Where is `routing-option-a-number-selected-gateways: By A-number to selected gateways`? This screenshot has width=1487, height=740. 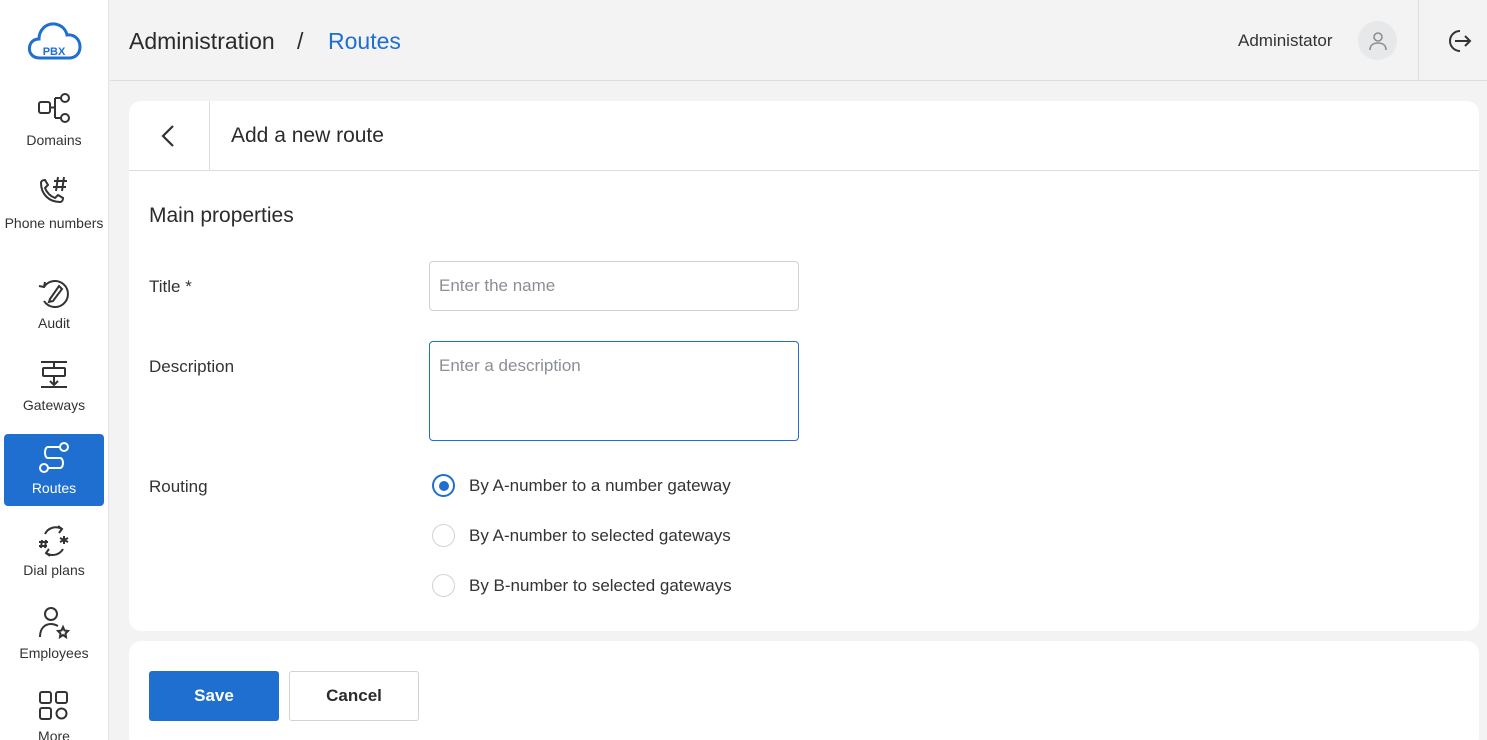 routing-option-a-number-selected-gateways: By A-number to selected gateways is located at coordinates (581, 535).